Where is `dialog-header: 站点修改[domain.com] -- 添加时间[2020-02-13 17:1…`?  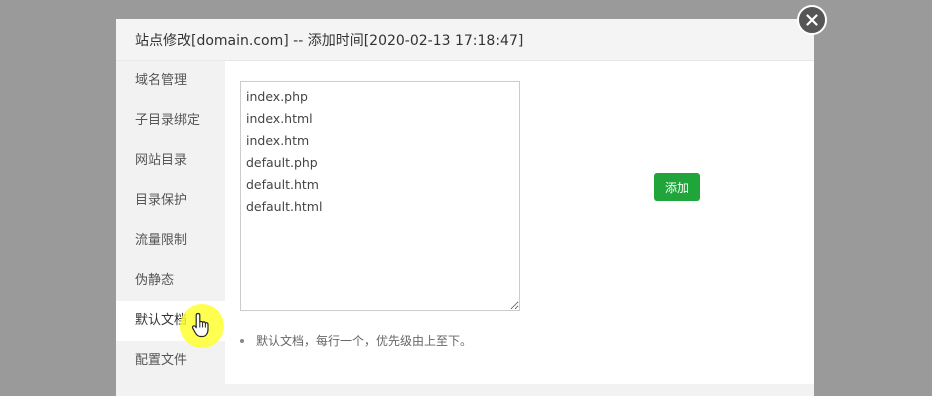 dialog-header: 站点修改[domain.com] -- 添加时间[2020-02-13 17:1… is located at coordinates (465, 40).